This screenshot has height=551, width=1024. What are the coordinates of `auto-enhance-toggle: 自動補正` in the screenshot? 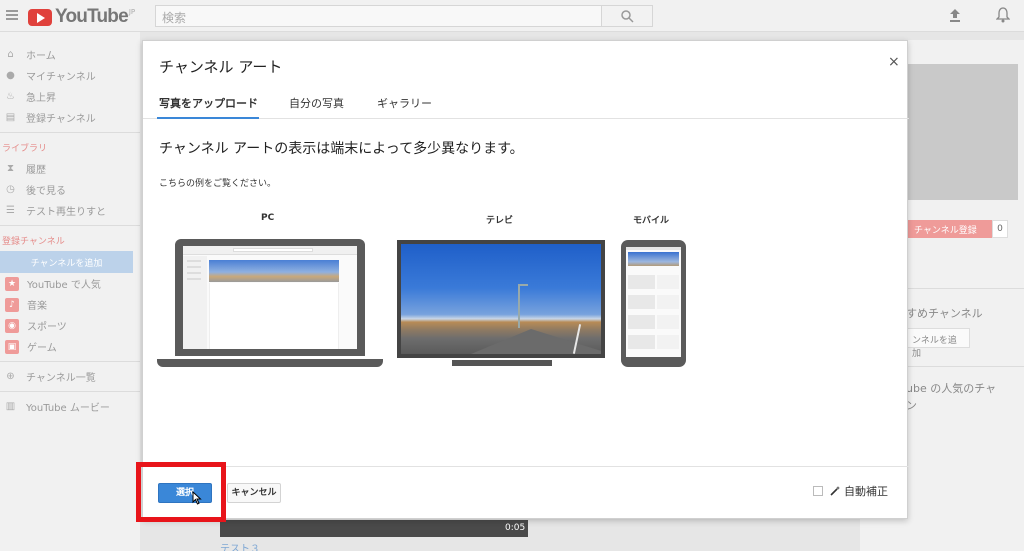 It's located at (850, 491).